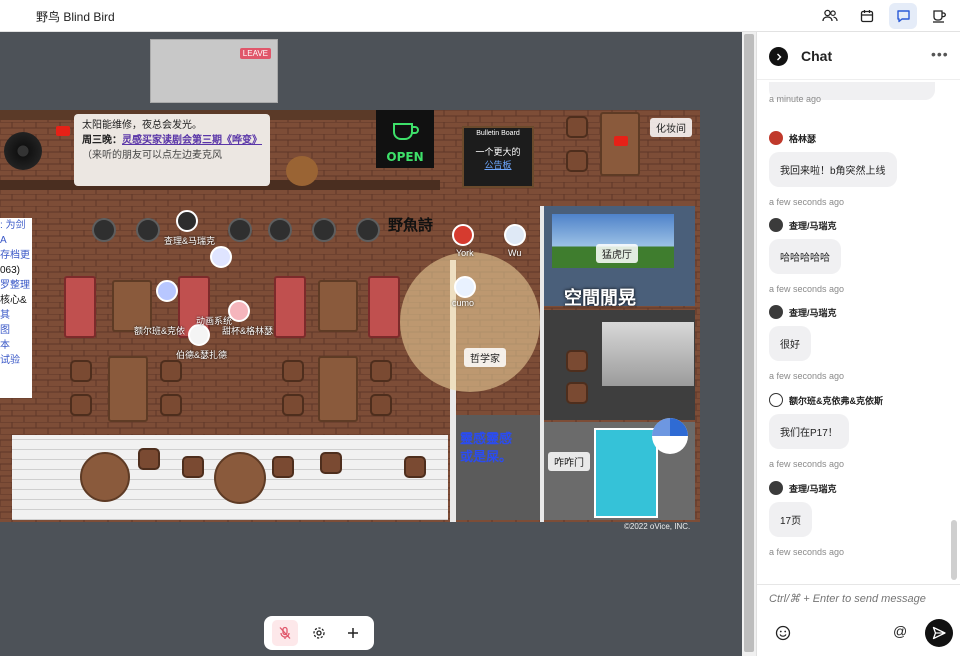 The height and width of the screenshot is (656, 960). Describe the element at coordinates (16, 255) in the screenshot. I see `left-list-item: 存档更` at that location.